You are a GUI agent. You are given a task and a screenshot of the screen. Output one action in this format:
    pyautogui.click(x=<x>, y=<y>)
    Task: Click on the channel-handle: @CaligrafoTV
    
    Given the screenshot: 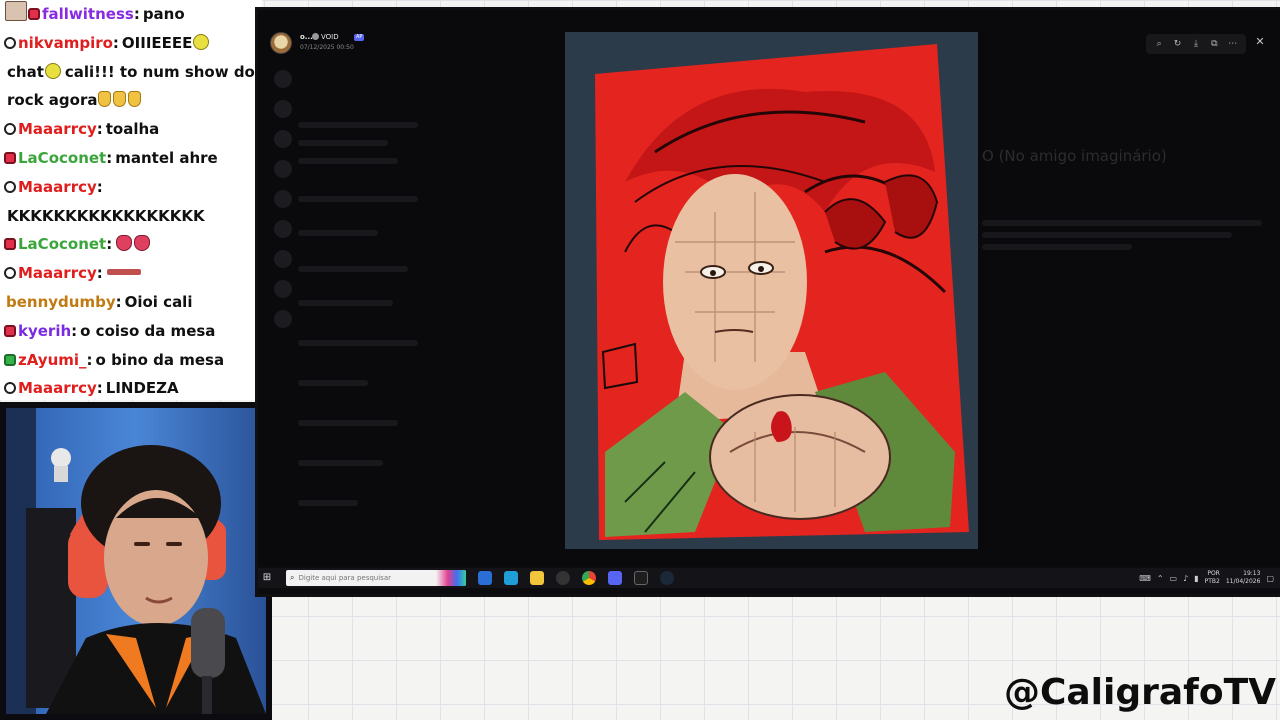 What is the action you would take?
    pyautogui.click(x=1139, y=692)
    